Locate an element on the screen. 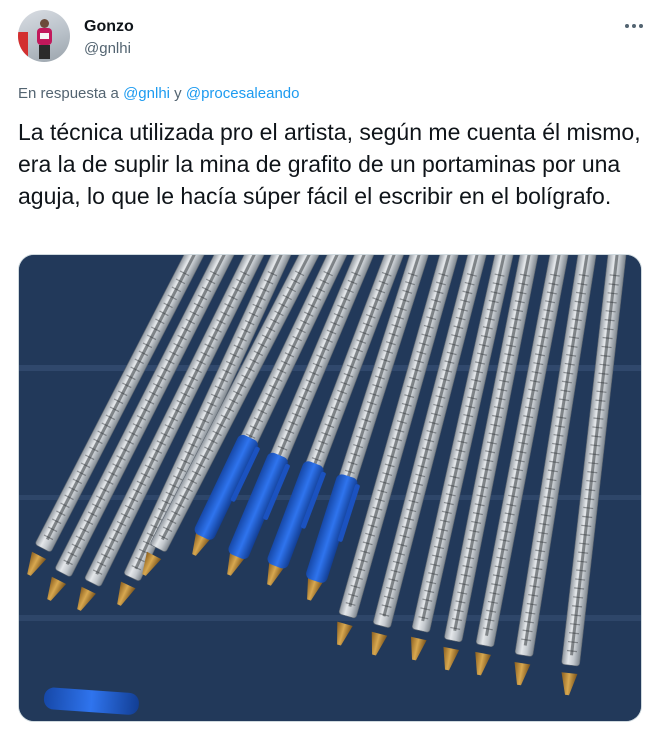 The width and height of the screenshot is (669, 735). author-name: Gonzo is located at coordinates (109, 27).